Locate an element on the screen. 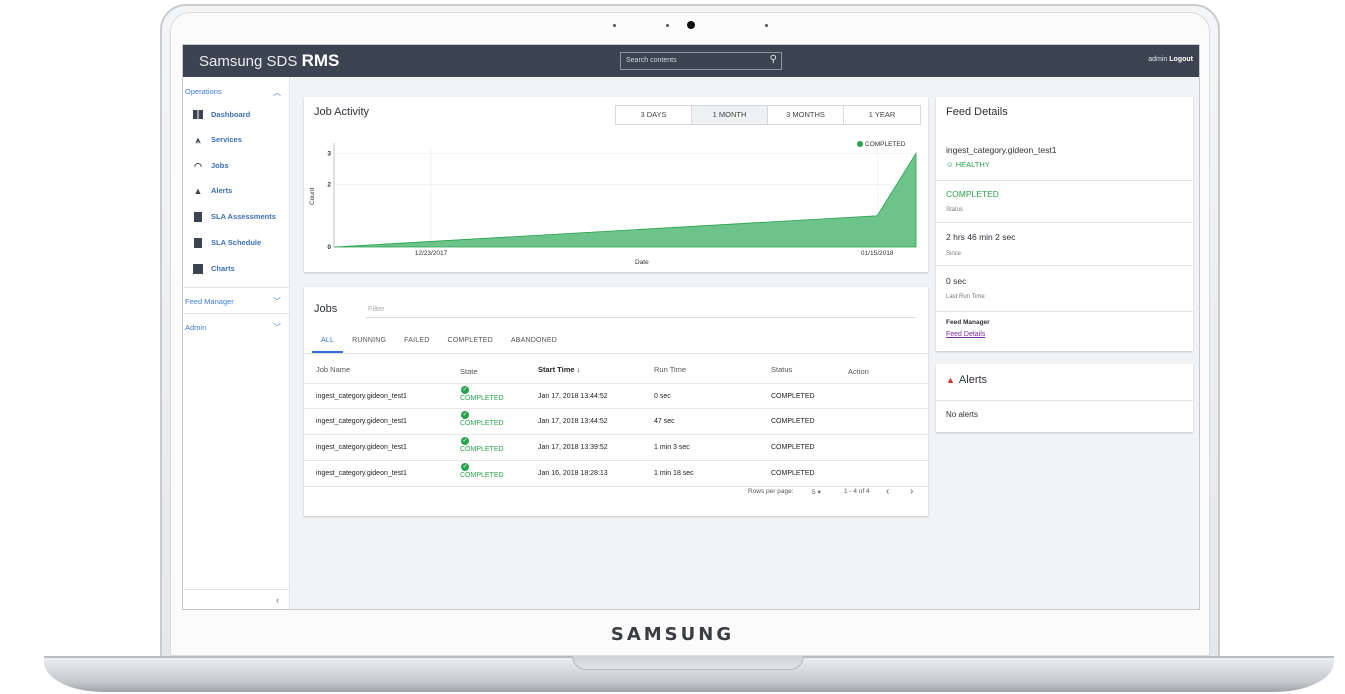  feed-name: ingest_category.gideon_test1 is located at coordinates (1001, 150).